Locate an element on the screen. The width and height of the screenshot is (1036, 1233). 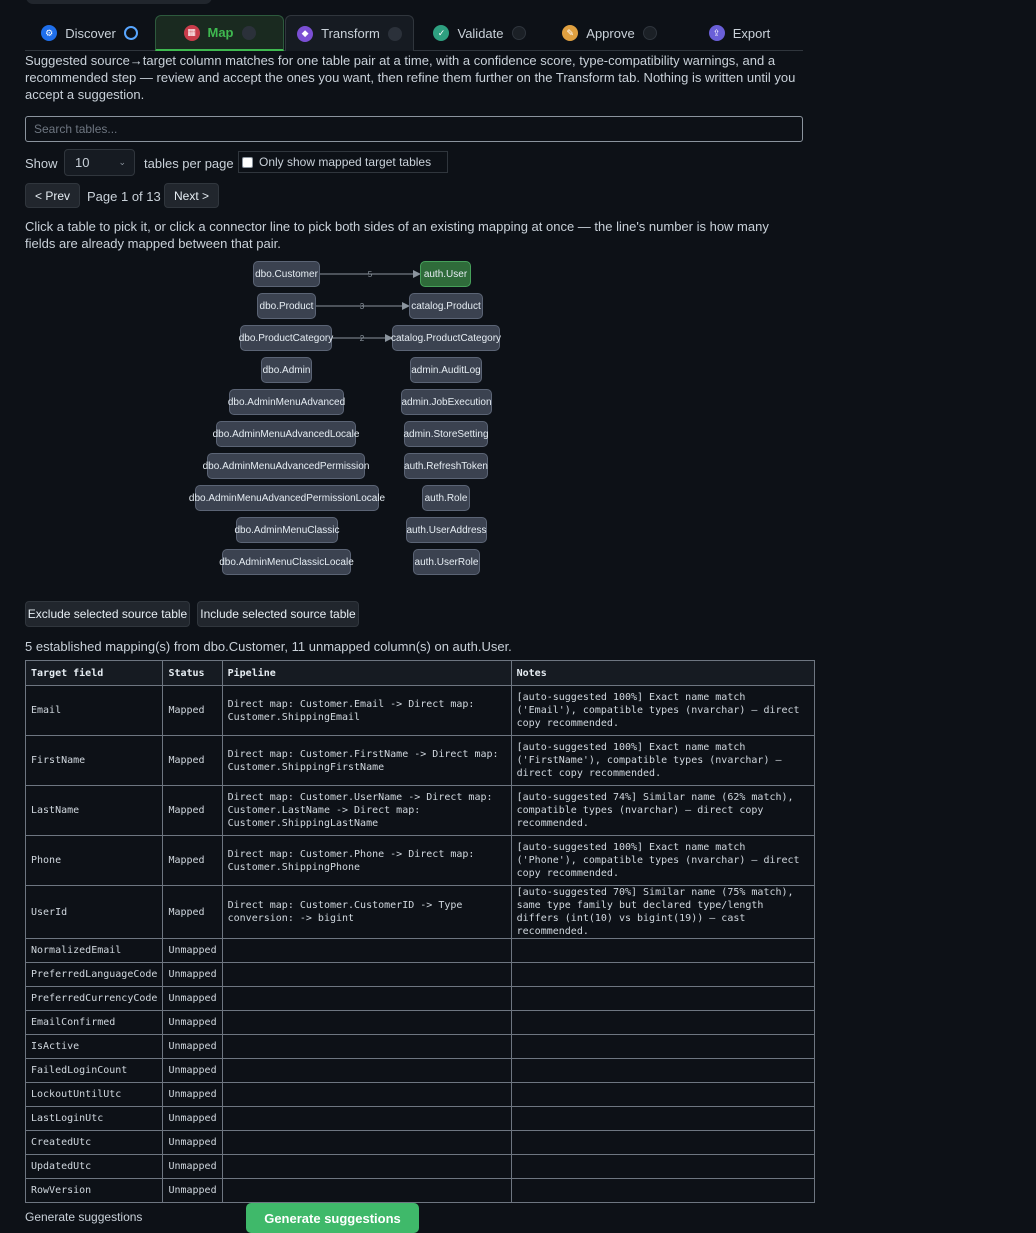
target-field: Phone is located at coordinates (94, 860).